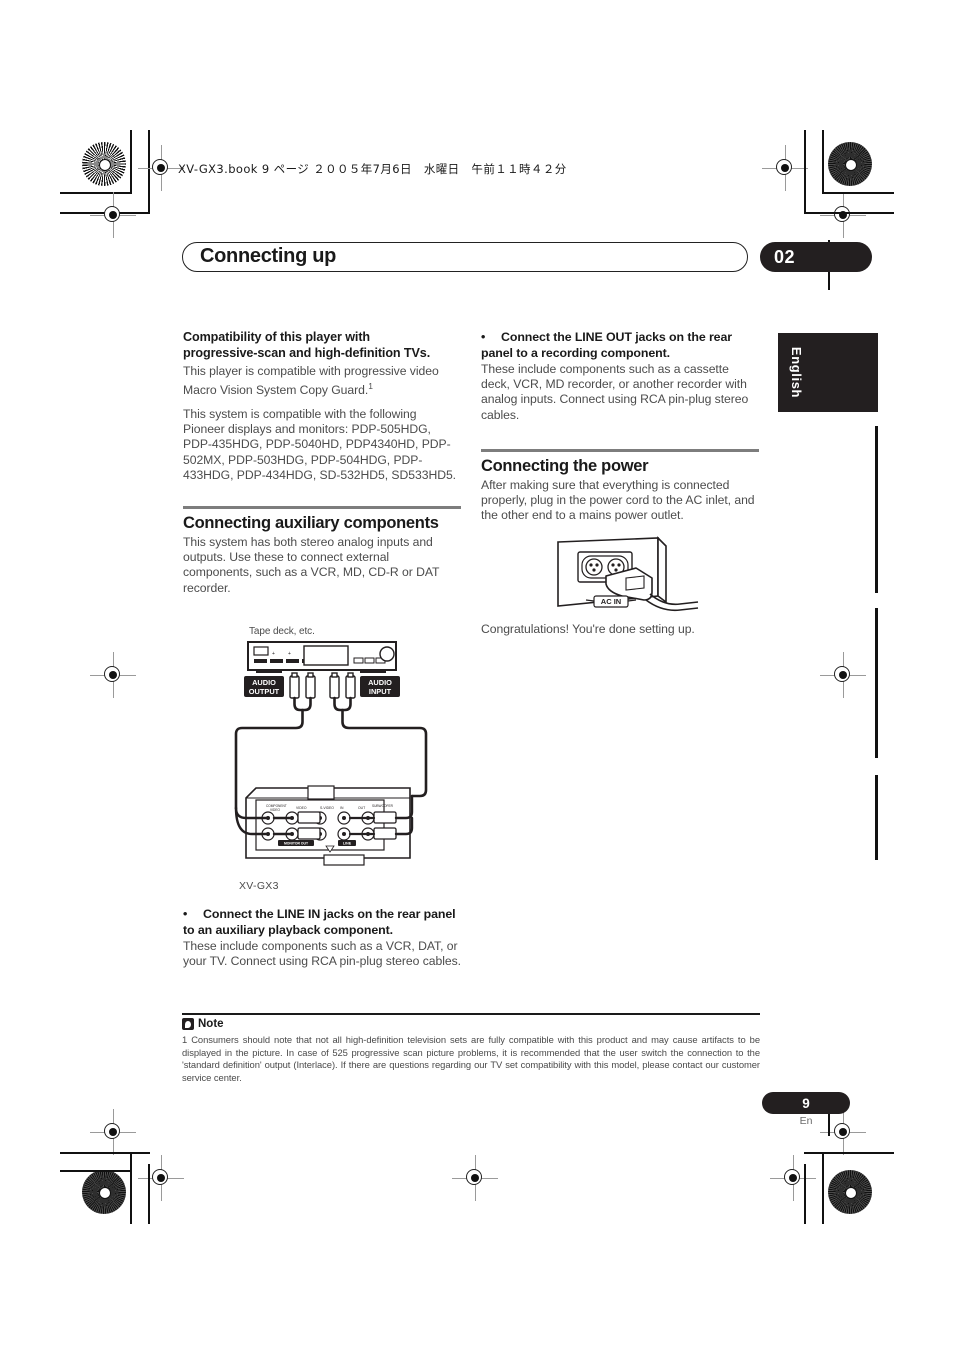 Image resolution: width=954 pixels, height=1351 pixels. I want to click on chapter-number-badge: 02, so click(816, 257).